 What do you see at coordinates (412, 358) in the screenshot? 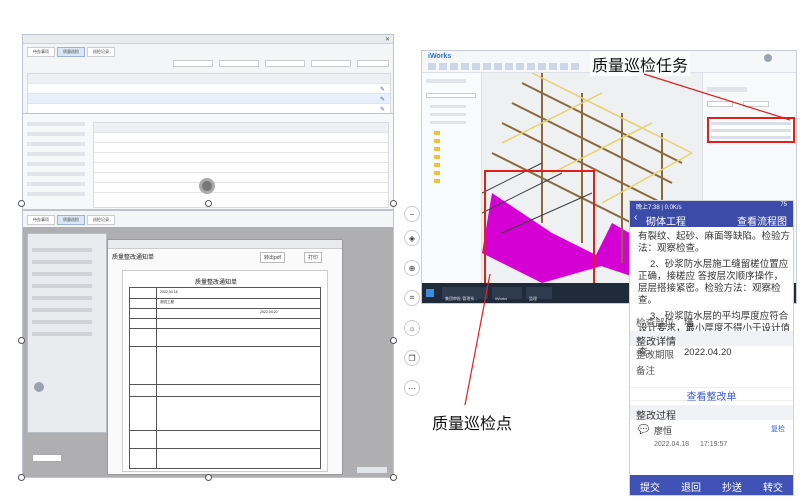
I see `copy-icon: ❐` at bounding box center [412, 358].